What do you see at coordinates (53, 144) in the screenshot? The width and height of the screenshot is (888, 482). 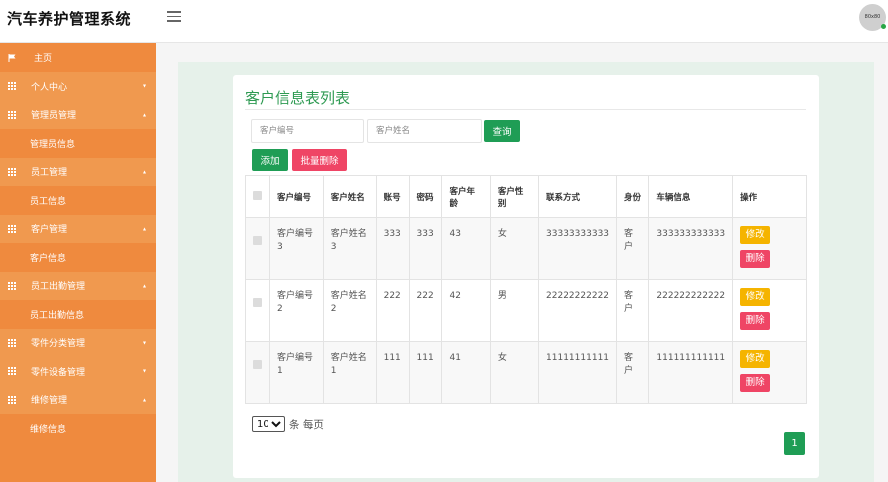 I see `sidebar-item-label: 管理员信息` at bounding box center [53, 144].